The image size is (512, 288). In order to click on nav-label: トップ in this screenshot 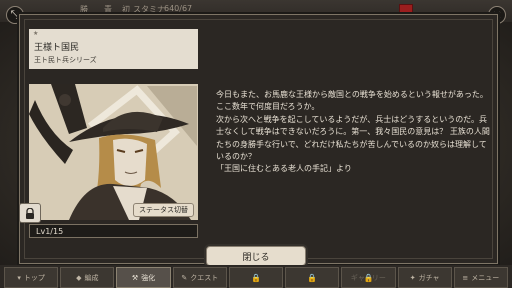, I will do `click(34, 277)`.